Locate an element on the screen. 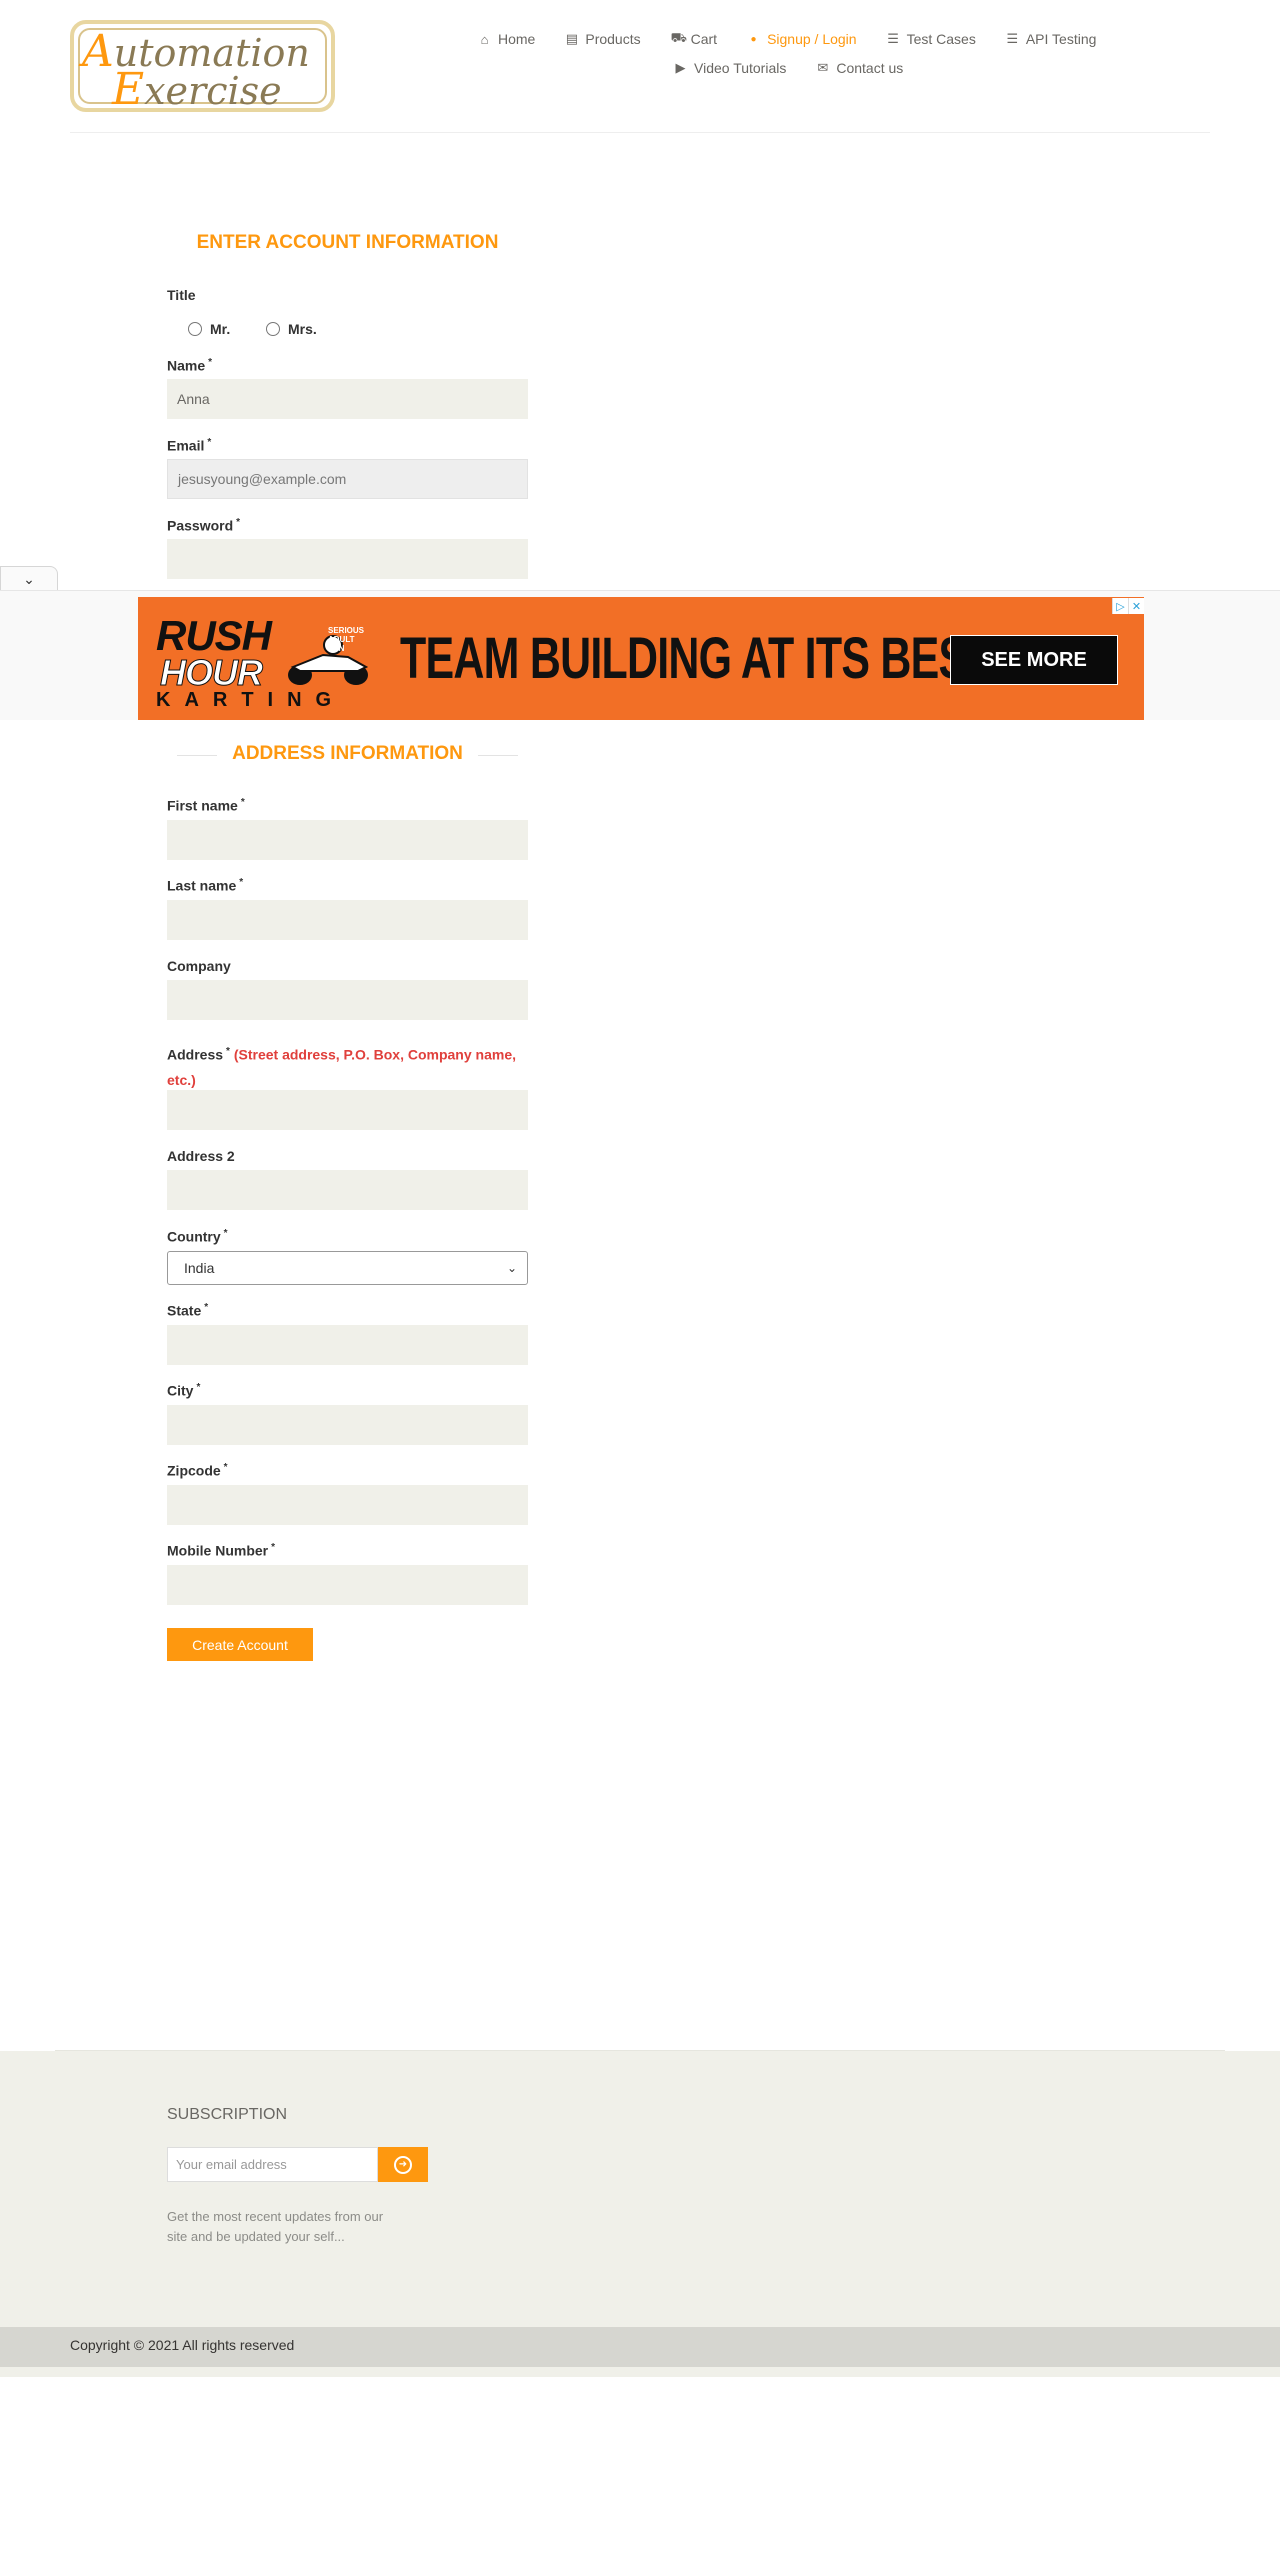 This screenshot has width=1280, height=2549. state-field is located at coordinates (347, 1345).